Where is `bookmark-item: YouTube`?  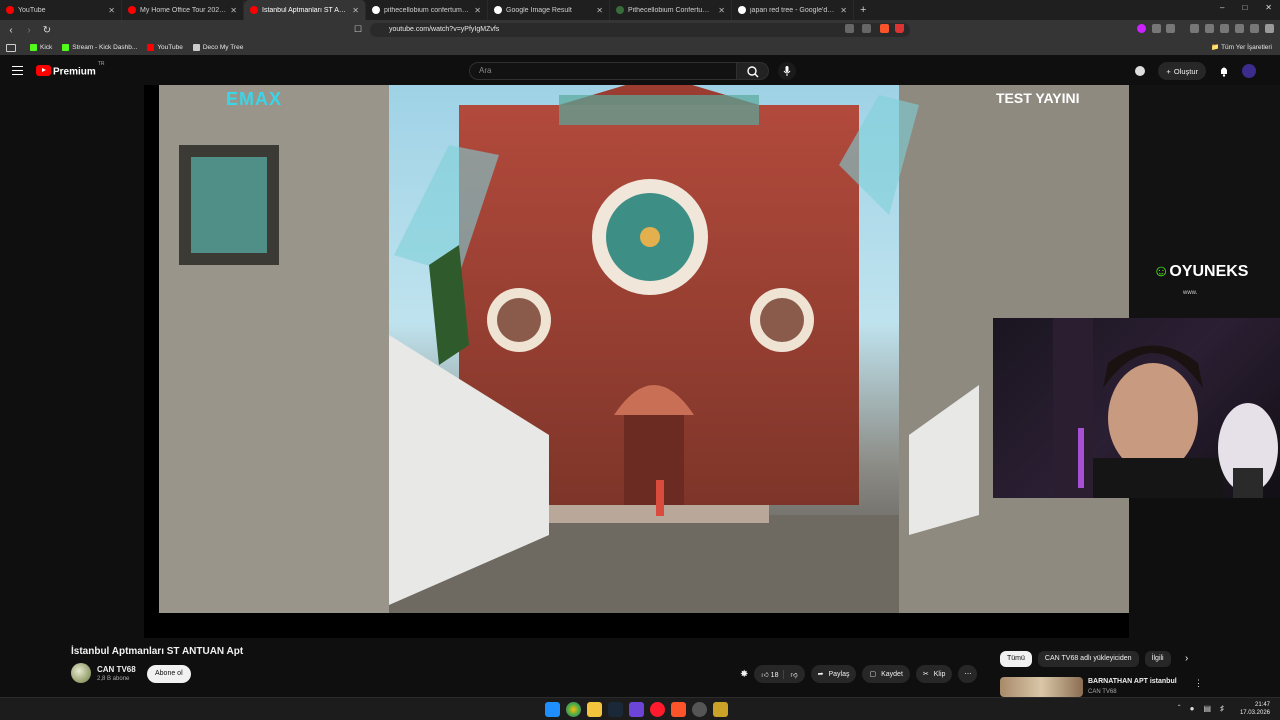 bookmark-item: YouTube is located at coordinates (165, 47).